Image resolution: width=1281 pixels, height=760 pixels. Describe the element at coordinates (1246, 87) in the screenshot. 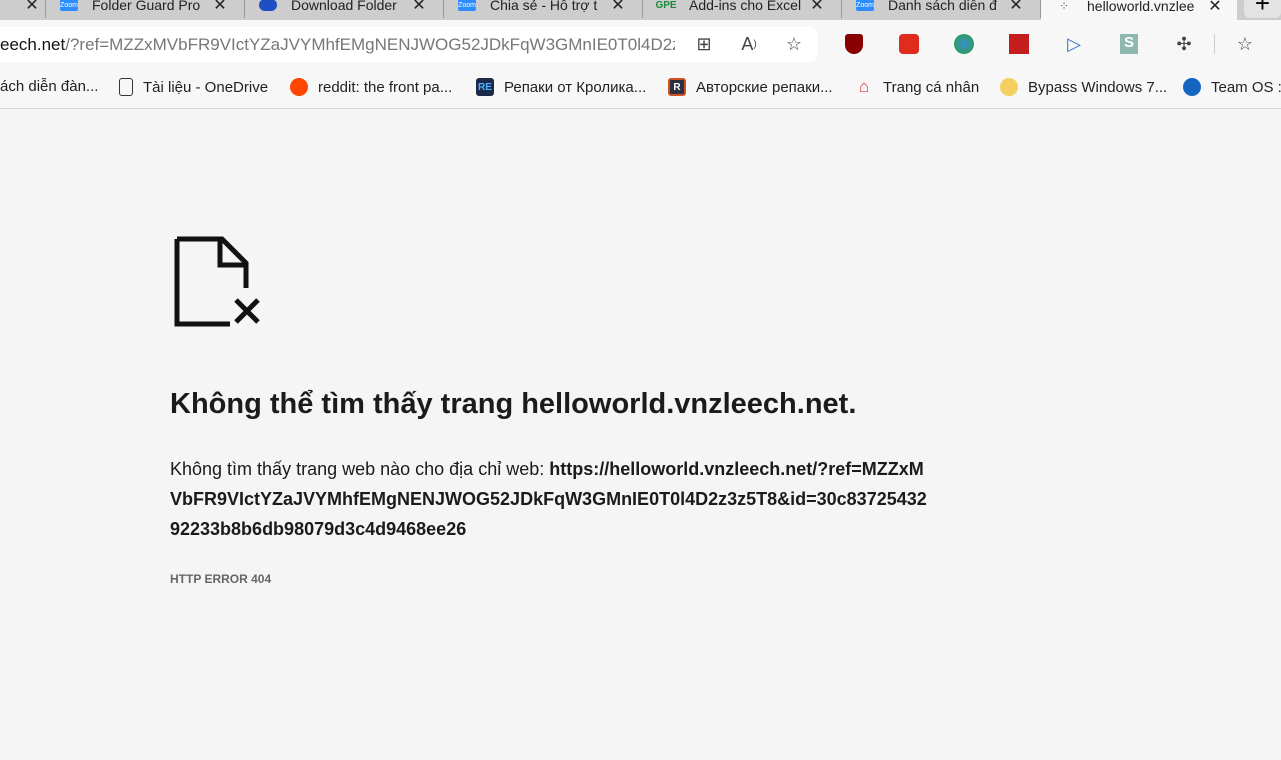

I see `bookmark-label: Team OS :` at that location.